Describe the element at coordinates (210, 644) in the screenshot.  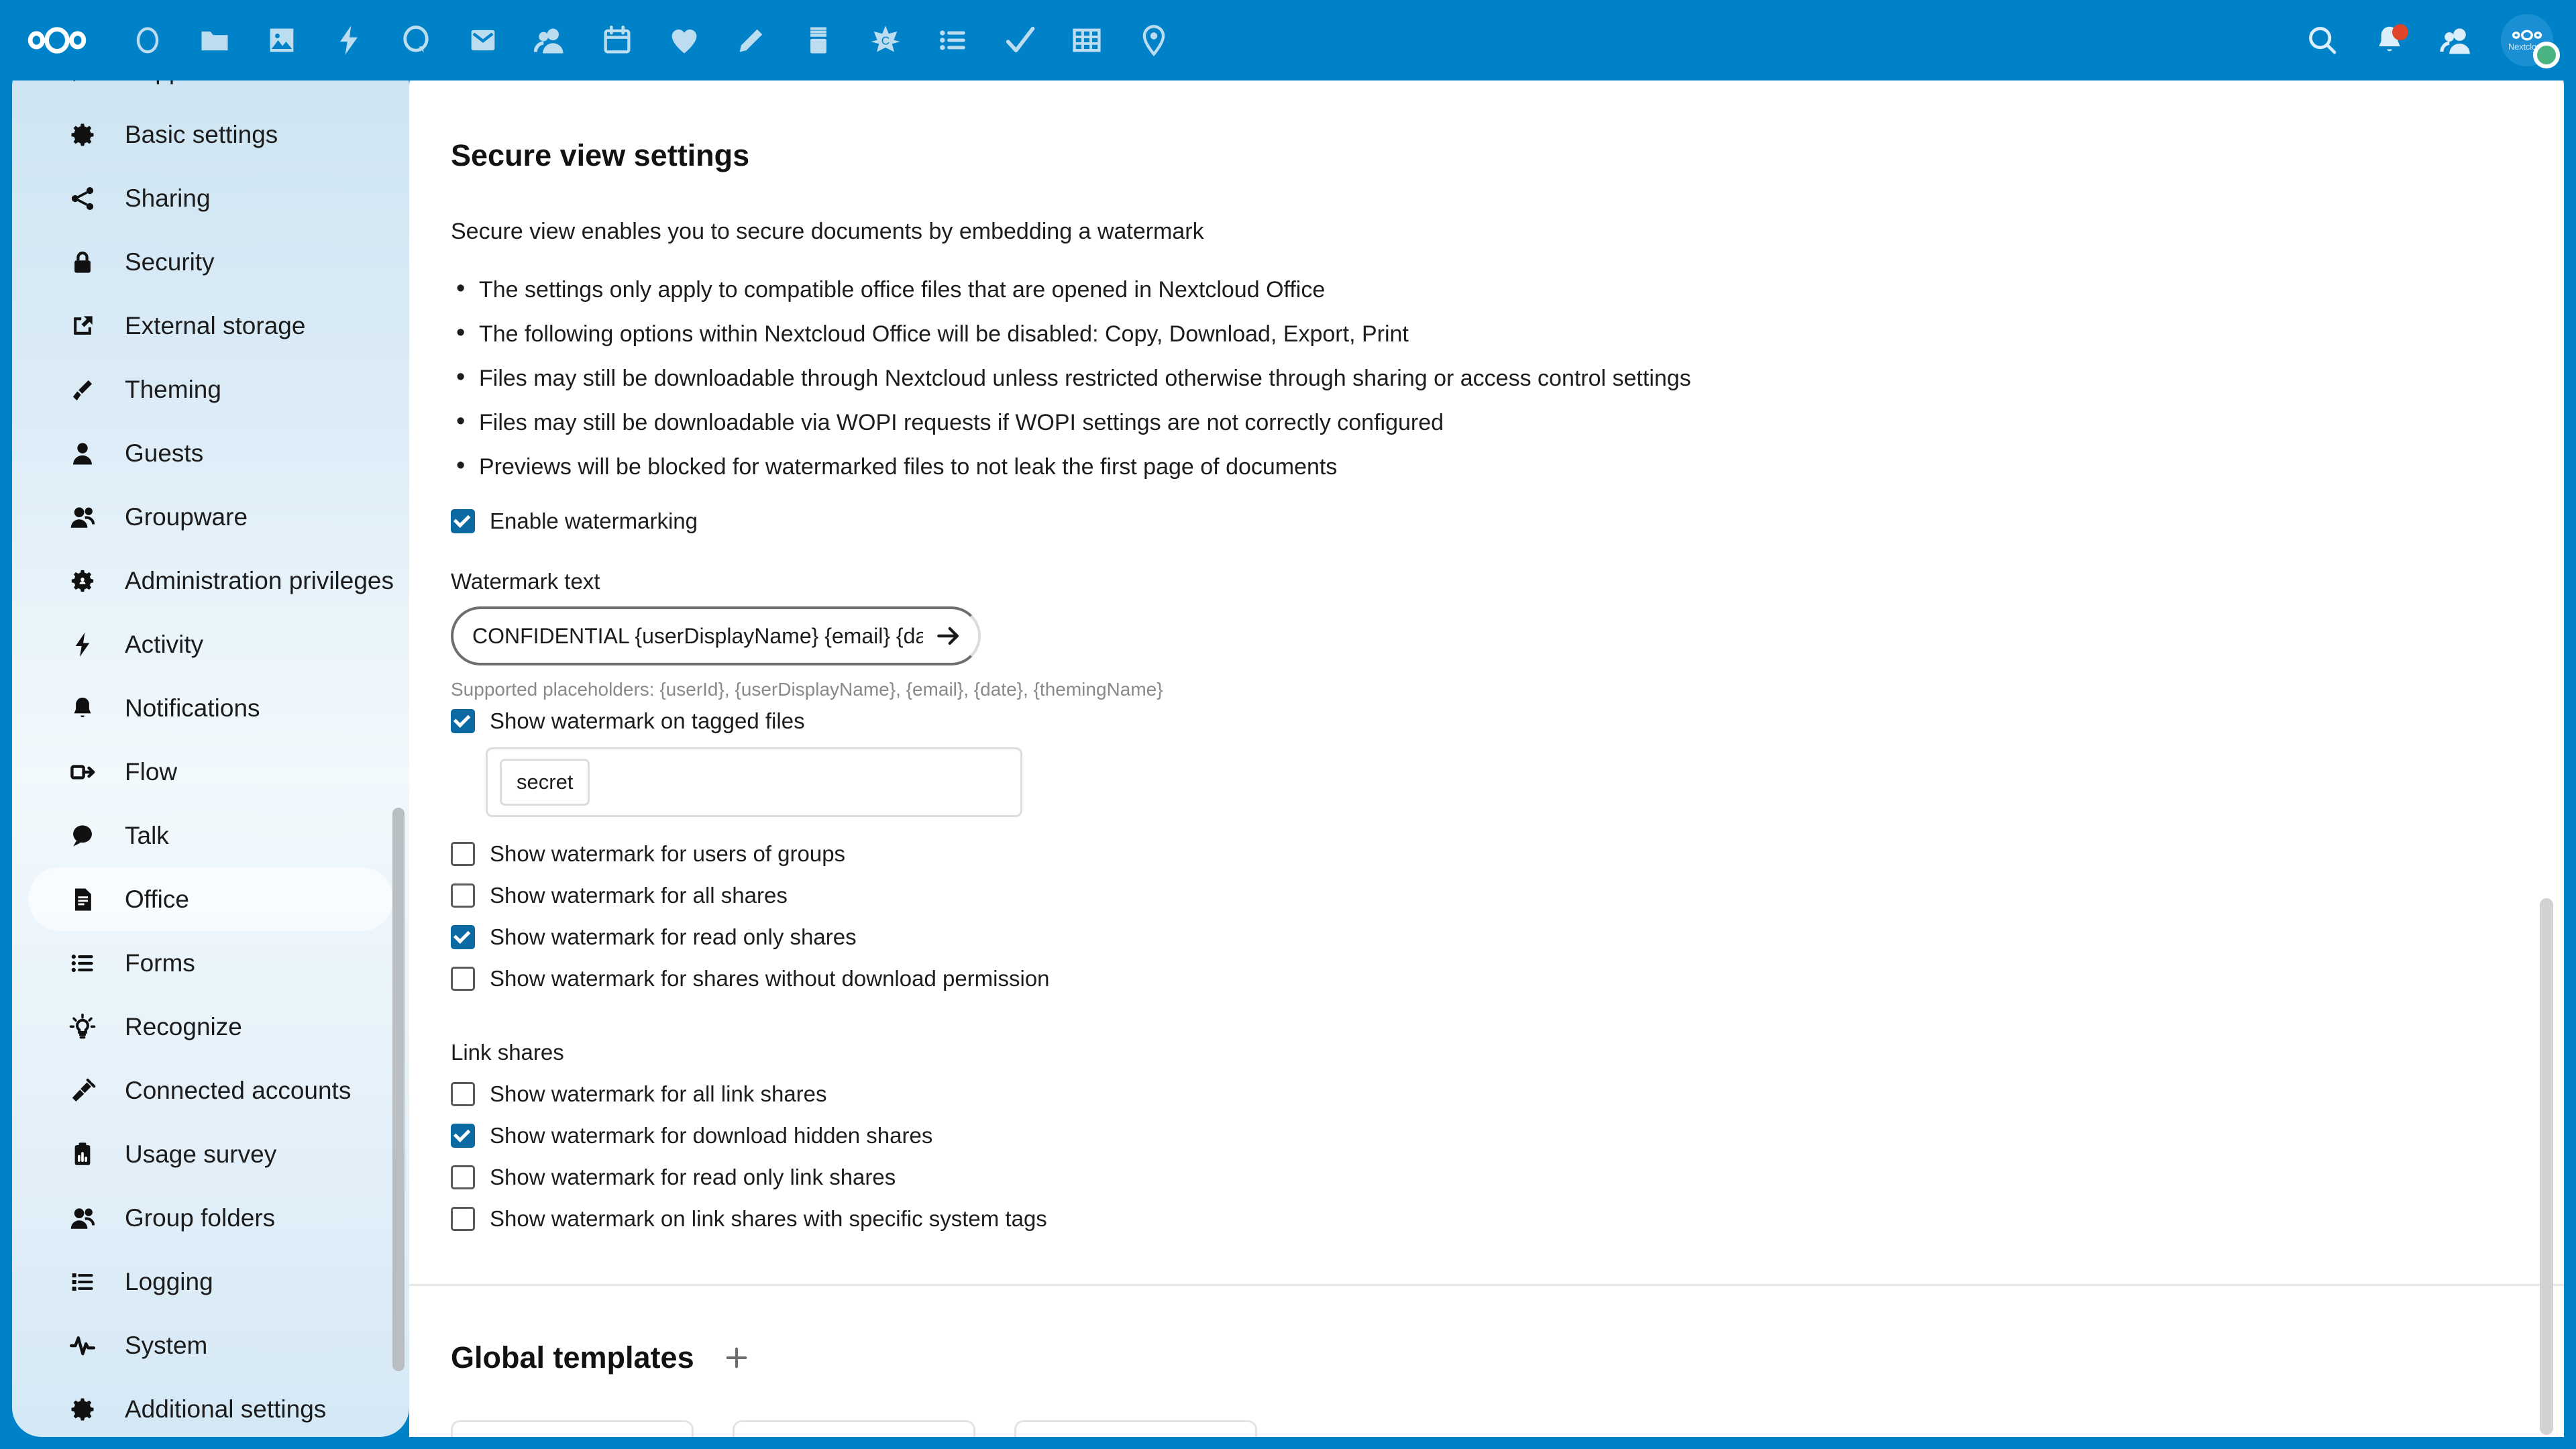
I see `sidebar-item-activity: Activity` at that location.